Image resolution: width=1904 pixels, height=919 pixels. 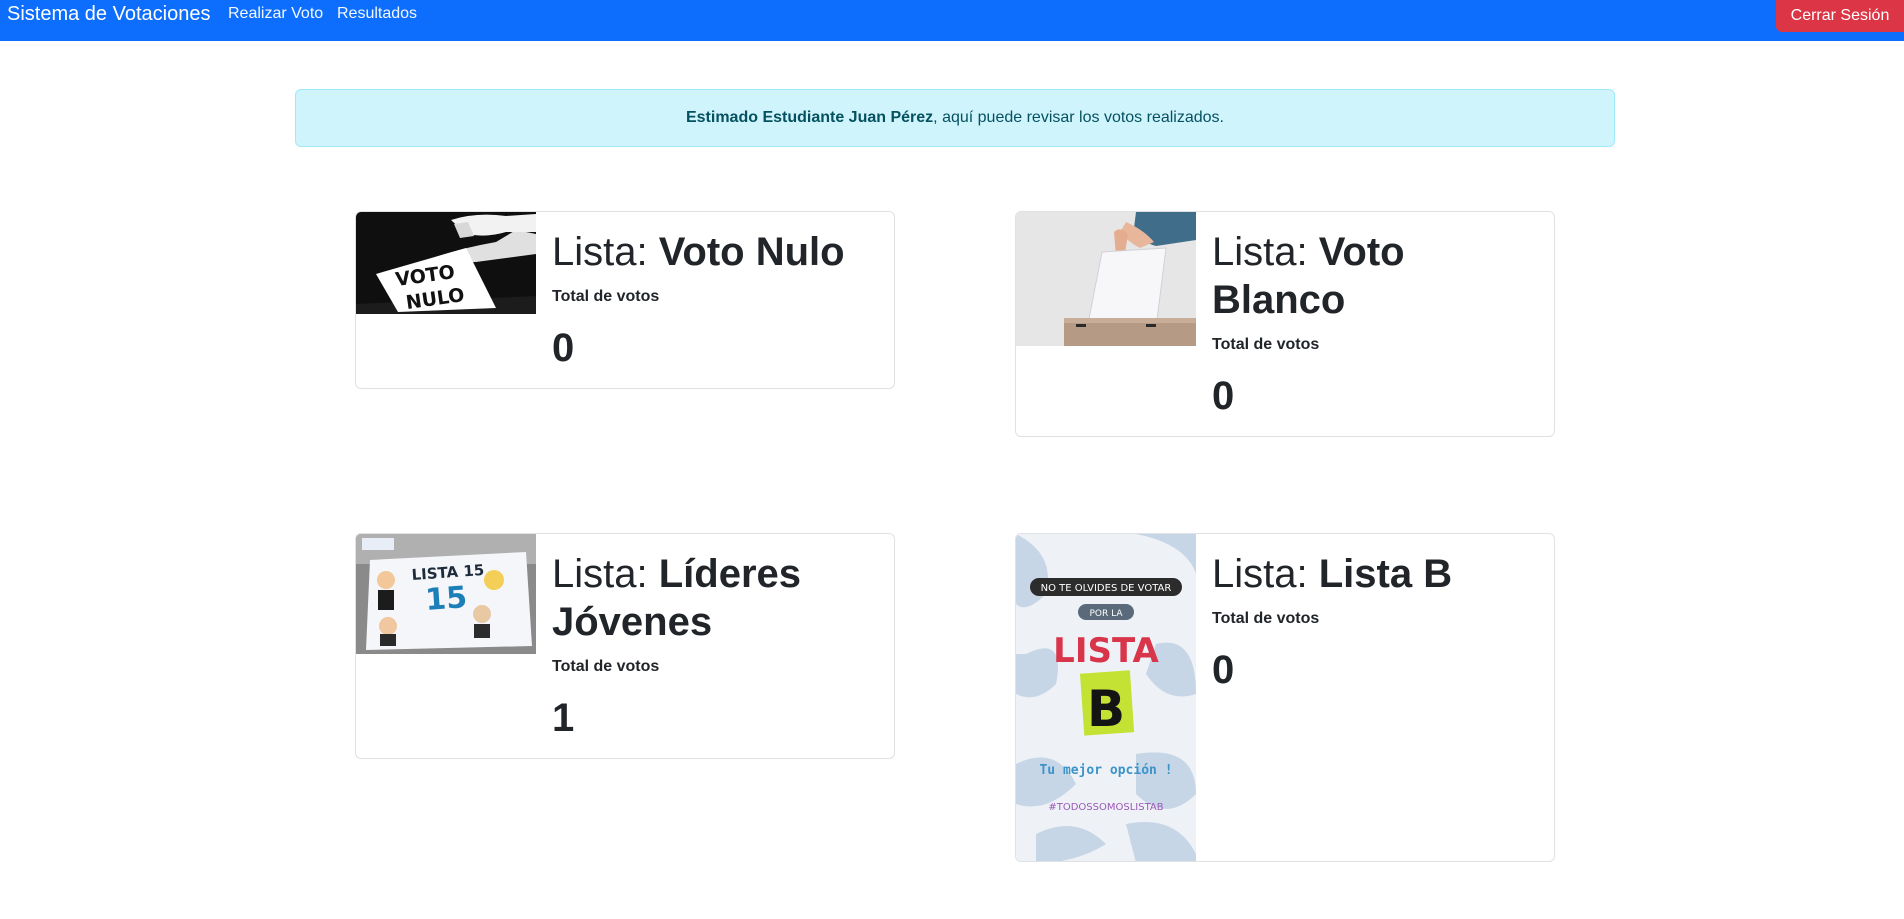 I want to click on card-image-voto-nulo: VOTO NULO, so click(x=446, y=263).